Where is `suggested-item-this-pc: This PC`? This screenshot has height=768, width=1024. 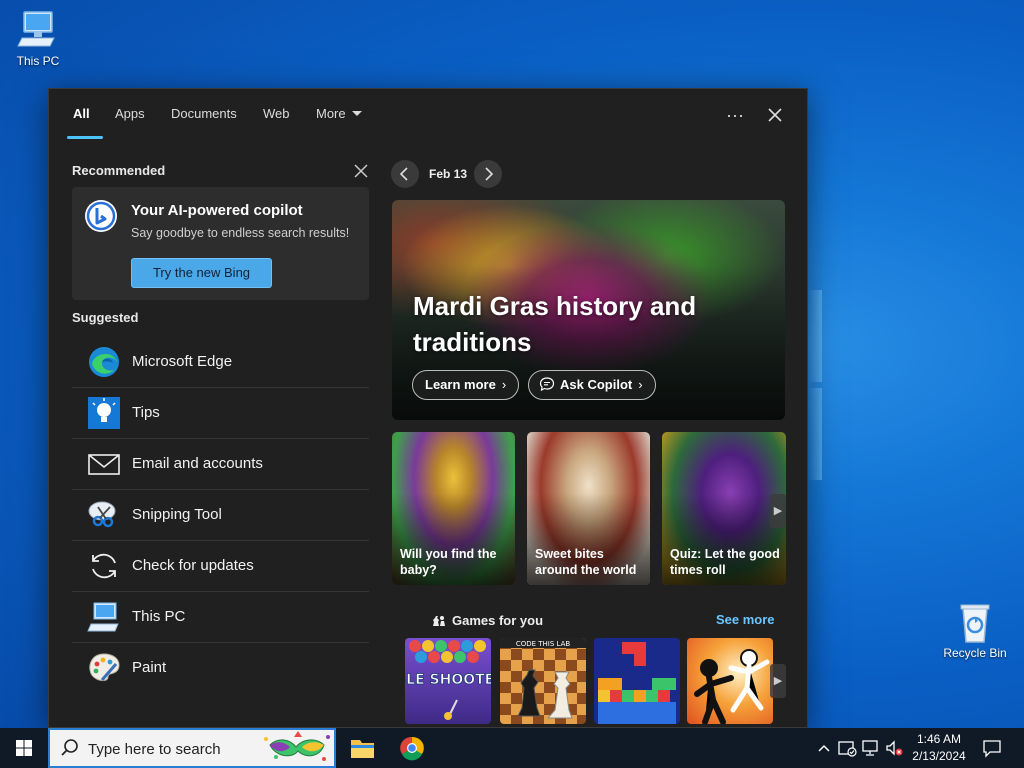
suggested-item-this-pc: This PC is located at coordinates (220, 617).